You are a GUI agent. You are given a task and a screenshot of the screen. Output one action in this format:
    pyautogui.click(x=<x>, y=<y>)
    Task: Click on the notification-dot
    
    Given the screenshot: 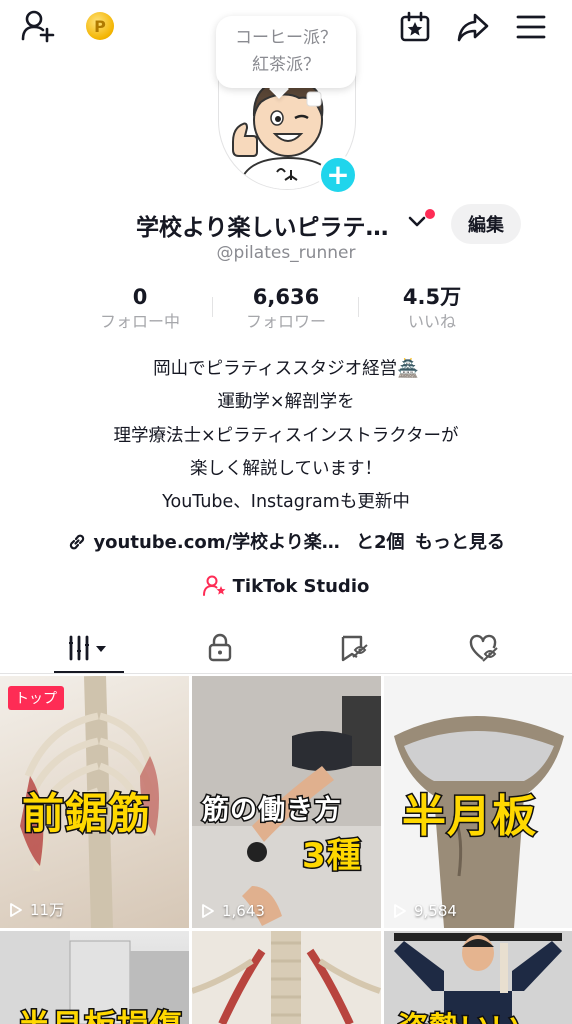 What is the action you would take?
    pyautogui.click(x=430, y=214)
    